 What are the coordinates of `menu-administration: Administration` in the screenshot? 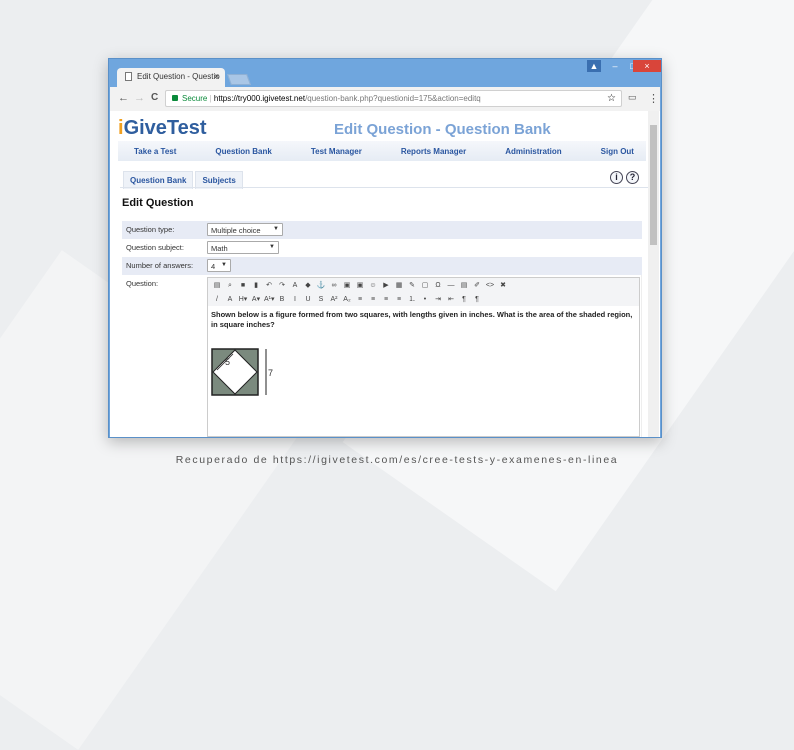 It's located at (533, 151).